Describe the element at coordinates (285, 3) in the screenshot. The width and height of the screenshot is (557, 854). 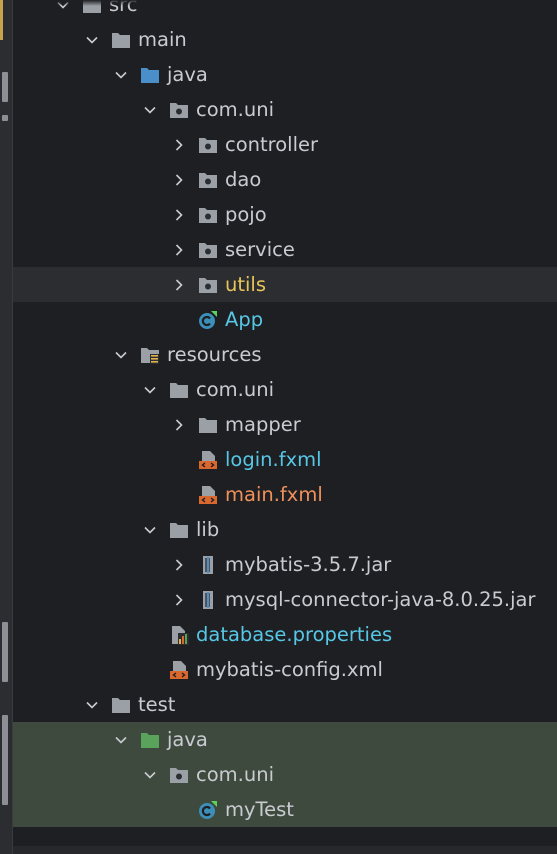
I see `top-fade` at that location.